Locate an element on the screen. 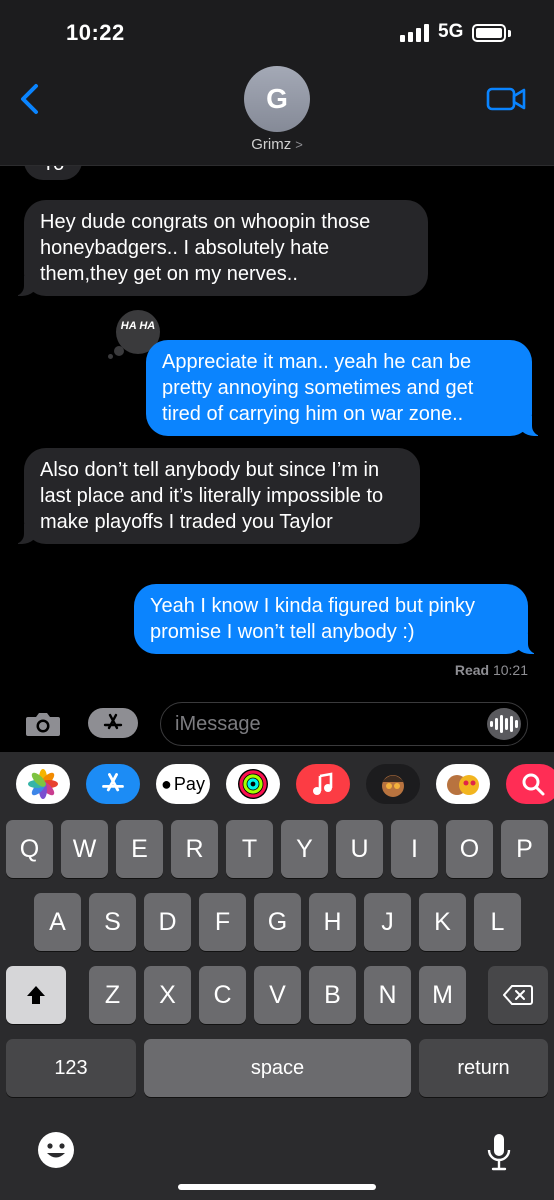 The width and height of the screenshot is (554, 1200). key-n: N is located at coordinates (387, 995).